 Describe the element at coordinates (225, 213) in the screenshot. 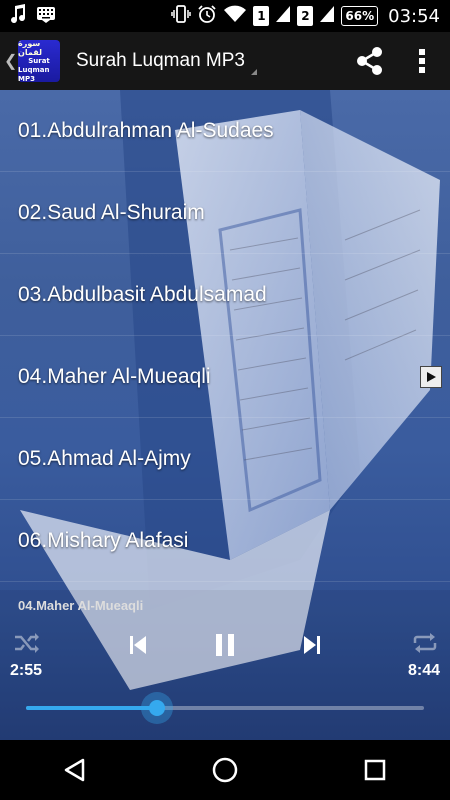

I see `list-item: 02.Saud Al-Shuraim` at that location.